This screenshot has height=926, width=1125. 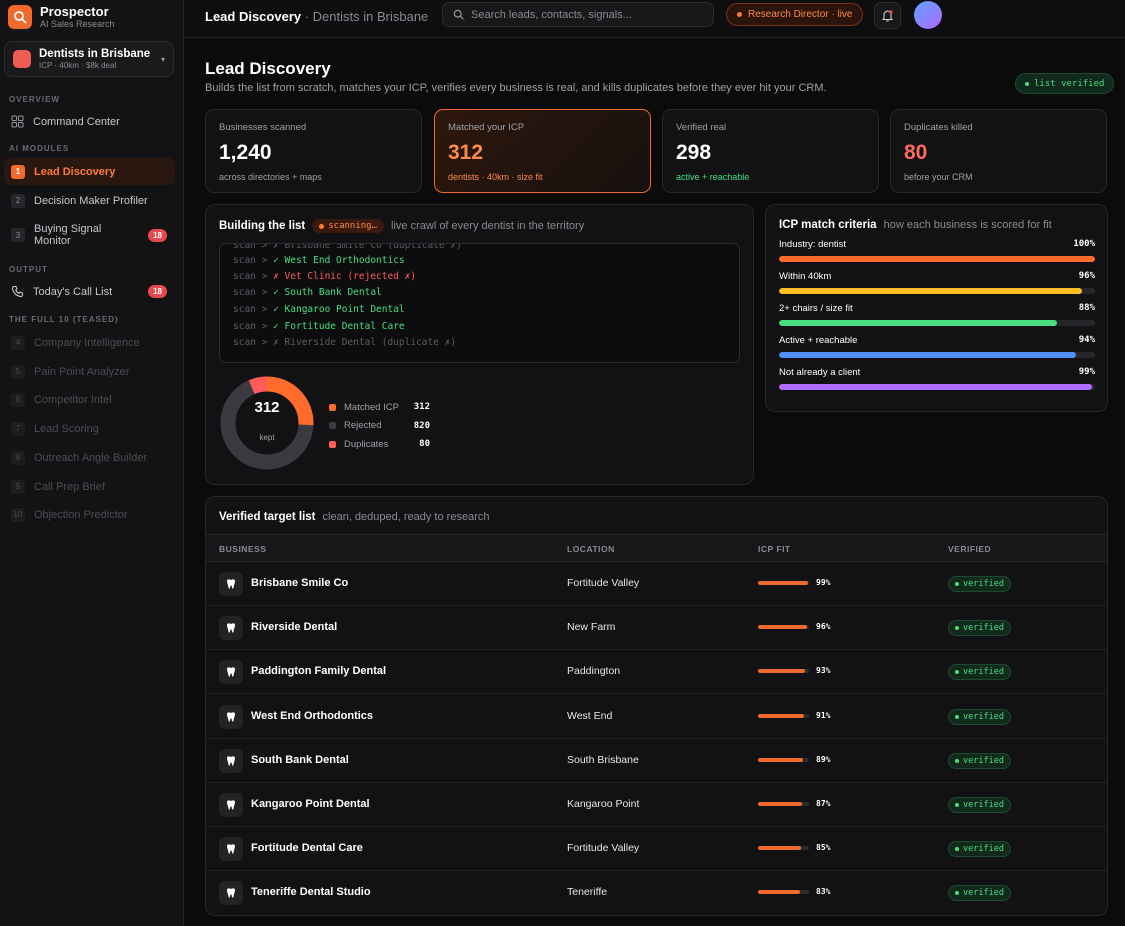 I want to click on search-icon, so click(x=20, y=17).